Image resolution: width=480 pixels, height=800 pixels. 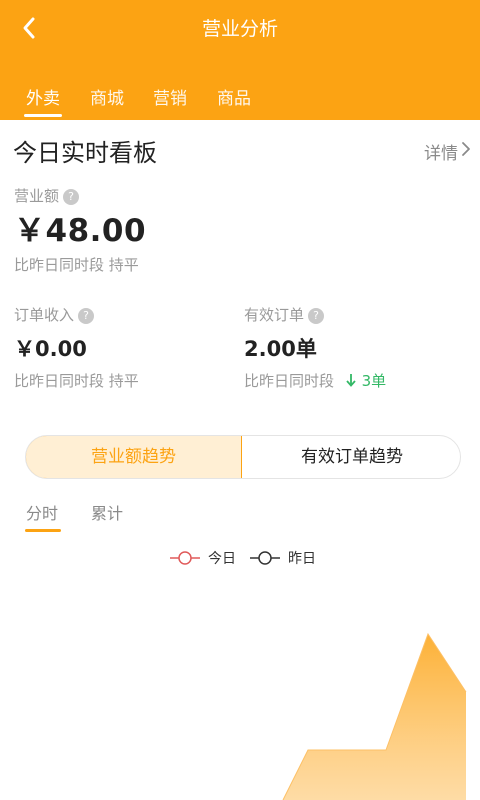 I want to click on legend-yesterday-label: 昨日, so click(x=302, y=559).